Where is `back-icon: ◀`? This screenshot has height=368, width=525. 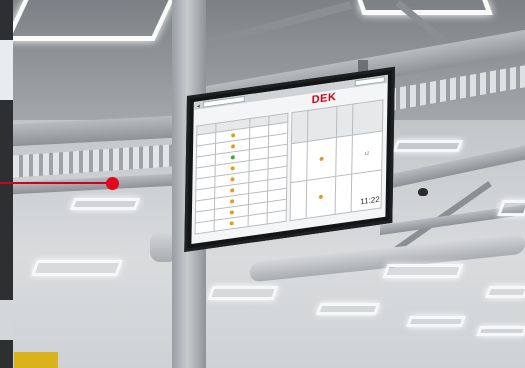
back-icon: ◀ is located at coordinates (198, 105).